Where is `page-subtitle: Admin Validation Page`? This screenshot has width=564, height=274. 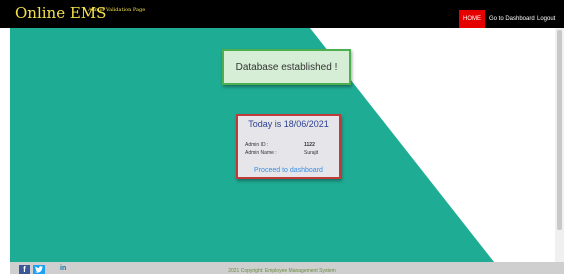
page-subtitle: Admin Validation Page is located at coordinates (117, 10).